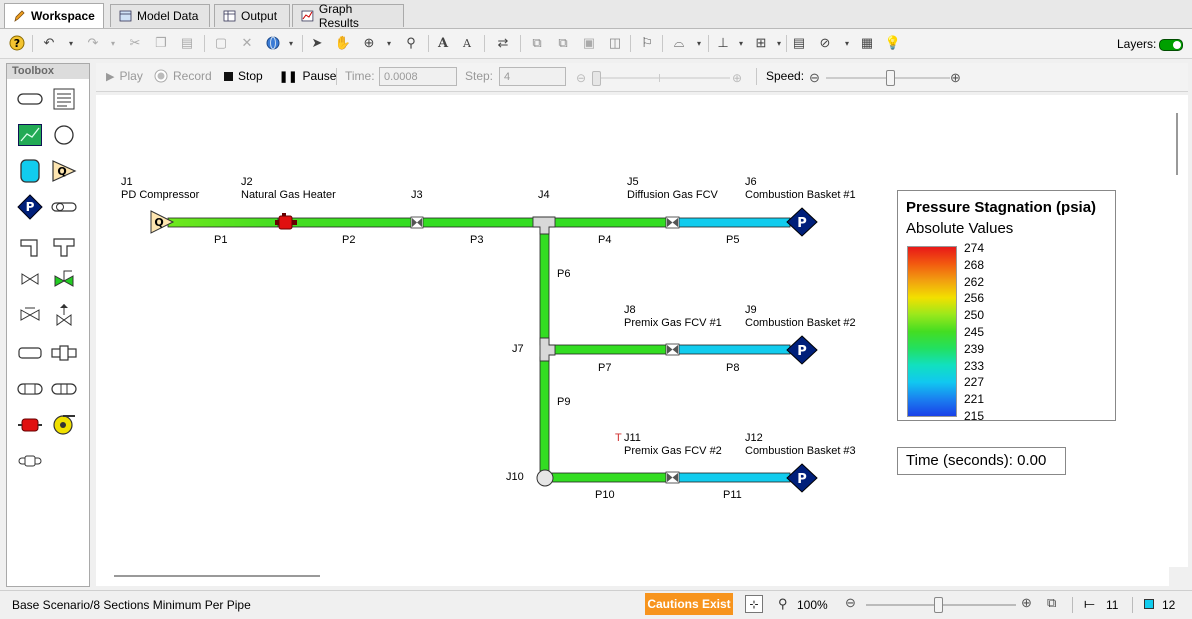 This screenshot has height=619, width=1192. What do you see at coordinates (547, 349) in the screenshot?
I see `junction-j7-tee` at bounding box center [547, 349].